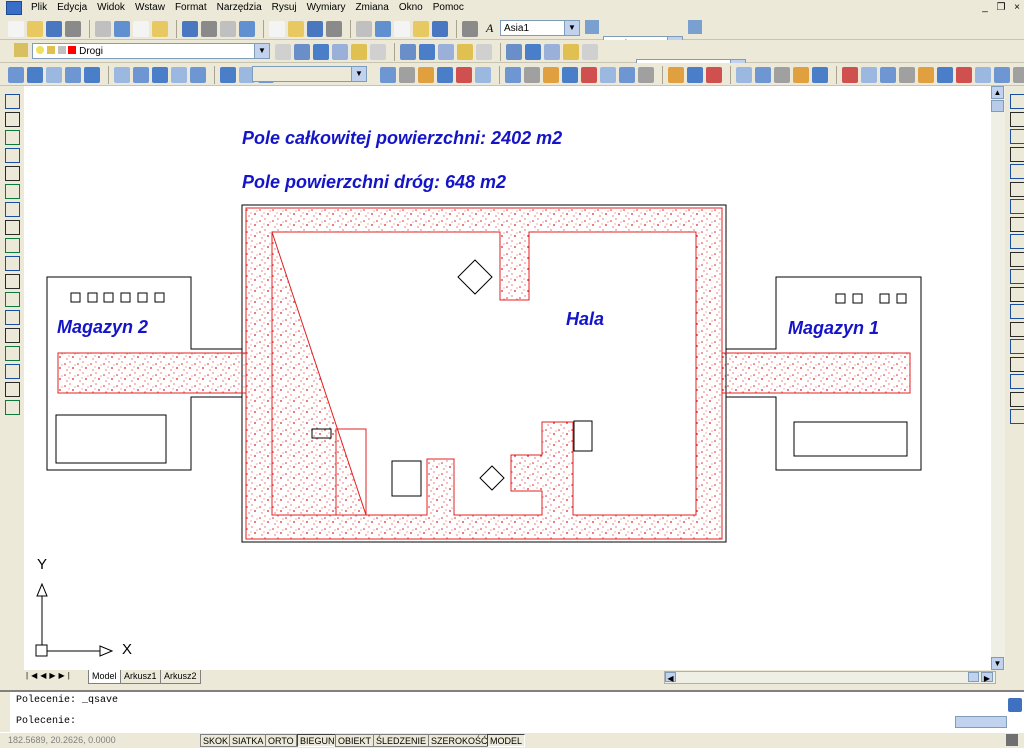  What do you see at coordinates (997, 106) in the screenshot?
I see `scroll-thumb` at bounding box center [997, 106].